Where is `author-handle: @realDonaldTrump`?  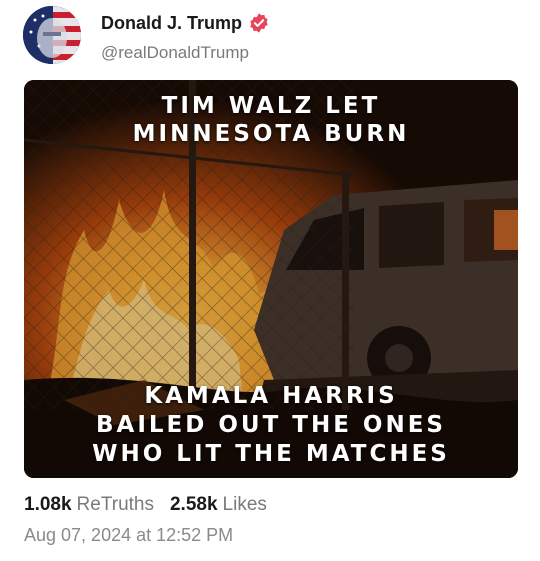 author-handle: @realDonaldTrump is located at coordinates (175, 53).